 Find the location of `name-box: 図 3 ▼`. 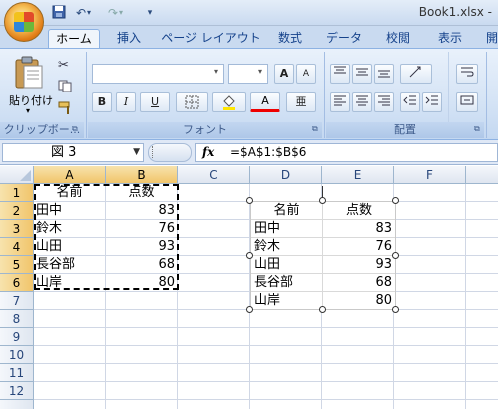

name-box: 図 3 ▼ is located at coordinates (73, 152).